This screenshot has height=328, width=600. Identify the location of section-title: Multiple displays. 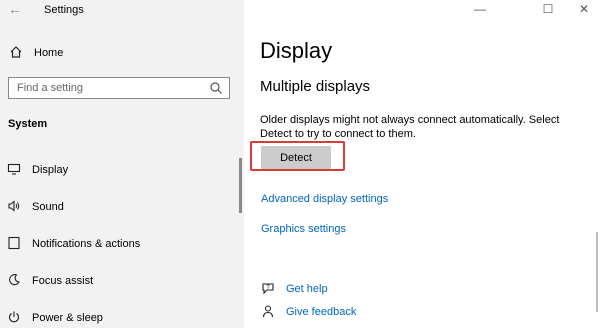
(315, 86).